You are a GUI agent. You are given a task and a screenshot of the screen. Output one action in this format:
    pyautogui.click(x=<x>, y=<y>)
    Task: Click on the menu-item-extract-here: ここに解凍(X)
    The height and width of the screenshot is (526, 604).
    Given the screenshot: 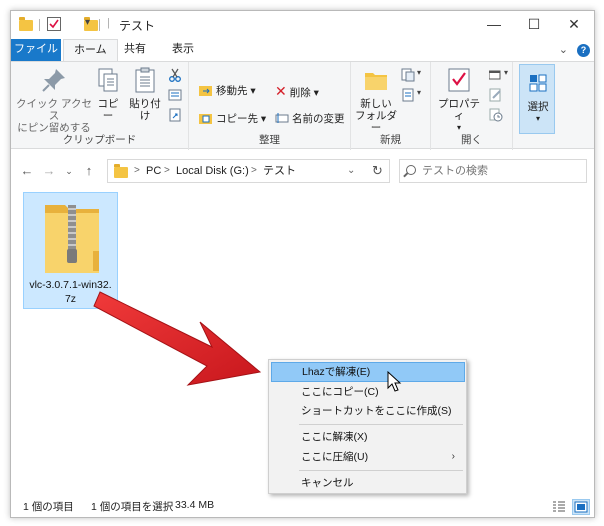 What is the action you would take?
    pyautogui.click(x=368, y=437)
    